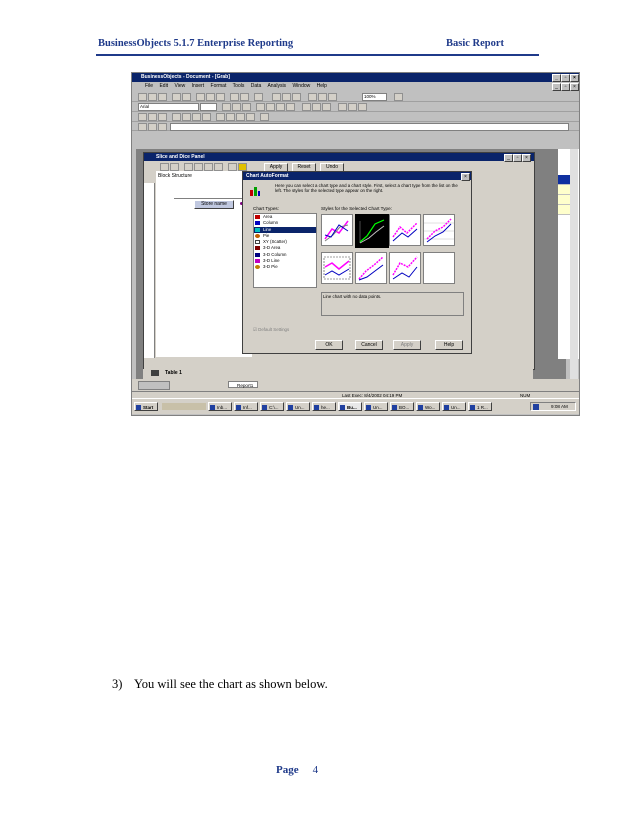  Describe the element at coordinates (173, 373) in the screenshot. I see `table-tab: Table 1` at that location.